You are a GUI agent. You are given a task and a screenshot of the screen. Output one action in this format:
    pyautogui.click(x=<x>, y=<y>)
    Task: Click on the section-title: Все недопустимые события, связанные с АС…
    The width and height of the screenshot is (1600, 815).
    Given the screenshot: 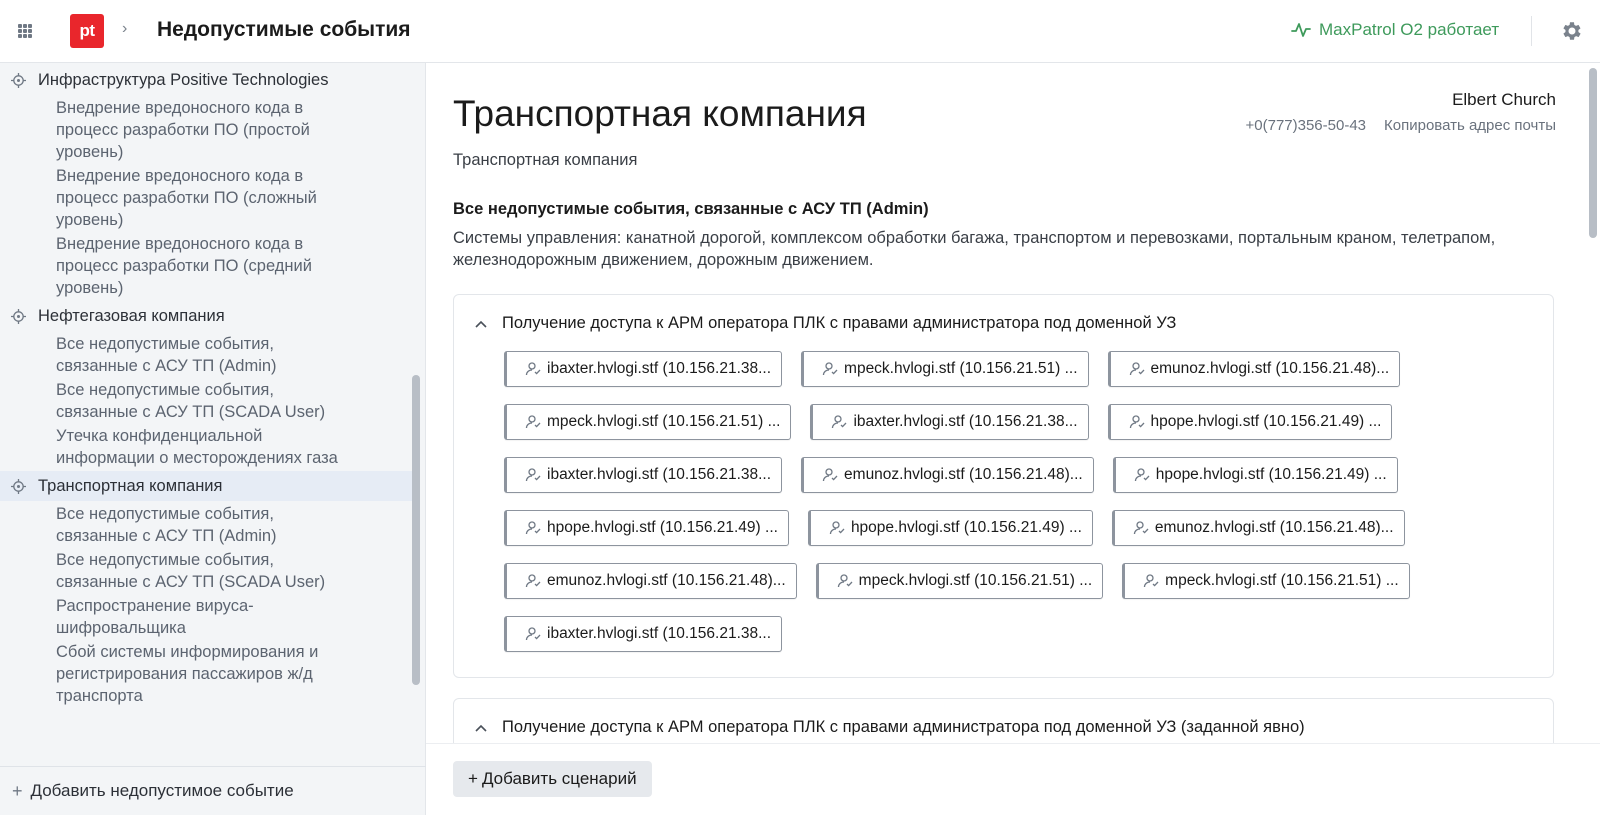 What is the action you would take?
    pyautogui.click(x=691, y=209)
    